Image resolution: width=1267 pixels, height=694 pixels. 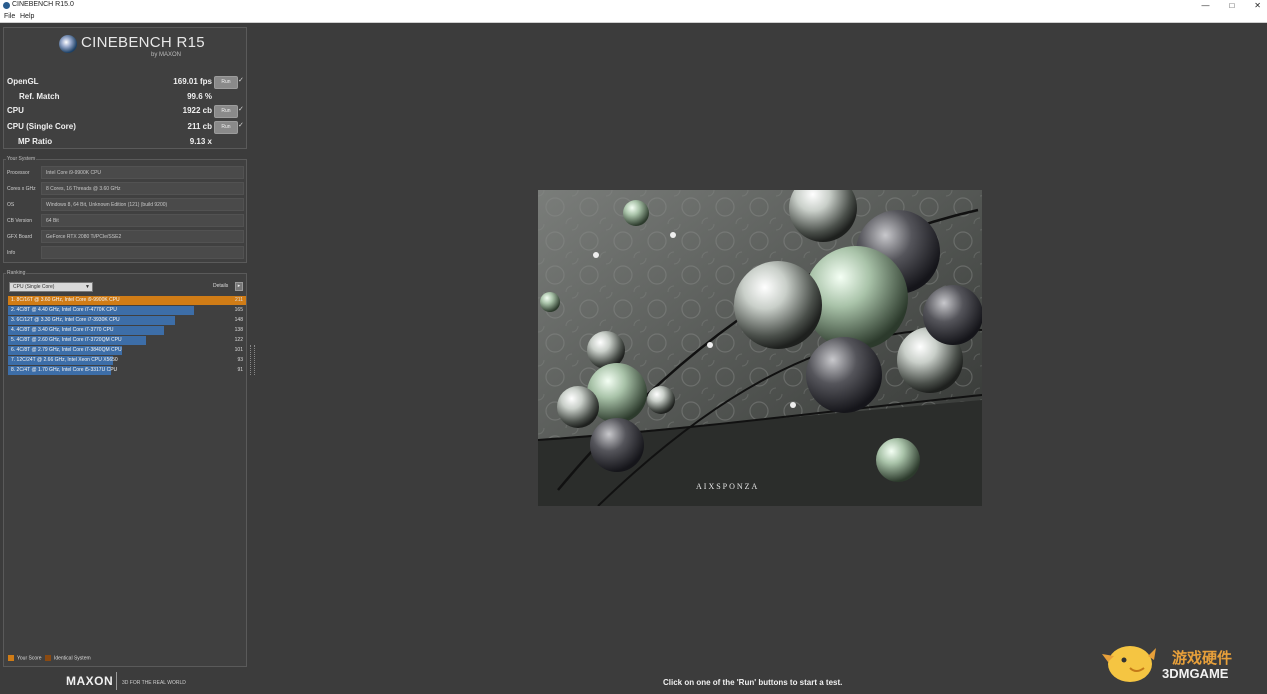 I want to click on your-score-swatch, so click(x=11, y=658).